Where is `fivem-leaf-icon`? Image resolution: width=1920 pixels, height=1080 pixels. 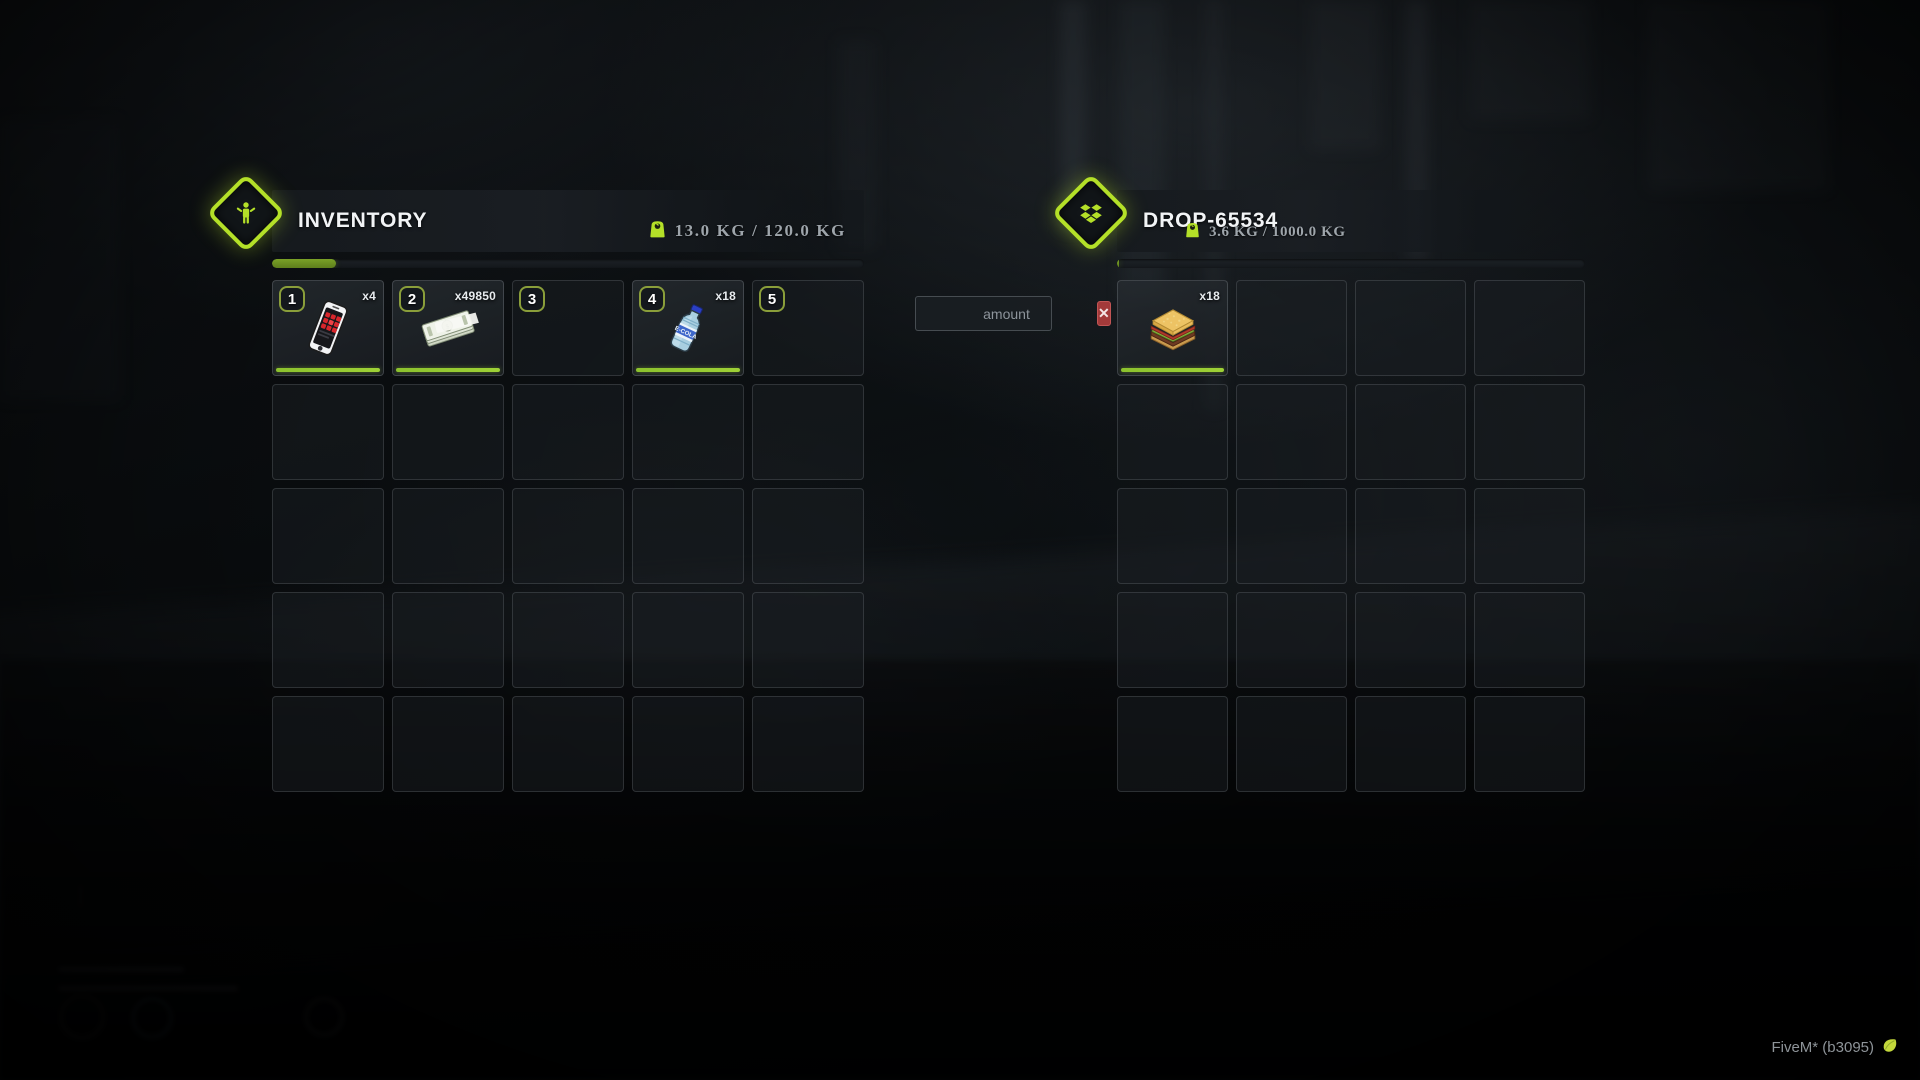
fivem-leaf-icon is located at coordinates (1889, 1047).